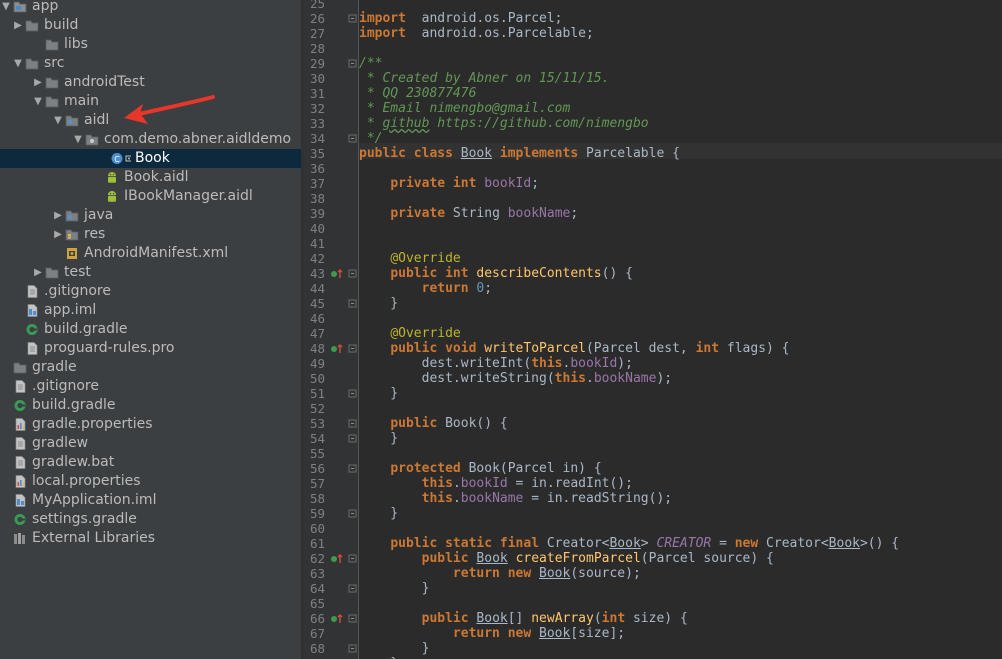  Describe the element at coordinates (496, 483) in the screenshot. I see `code-line: this.bookId = in.readInt();` at that location.